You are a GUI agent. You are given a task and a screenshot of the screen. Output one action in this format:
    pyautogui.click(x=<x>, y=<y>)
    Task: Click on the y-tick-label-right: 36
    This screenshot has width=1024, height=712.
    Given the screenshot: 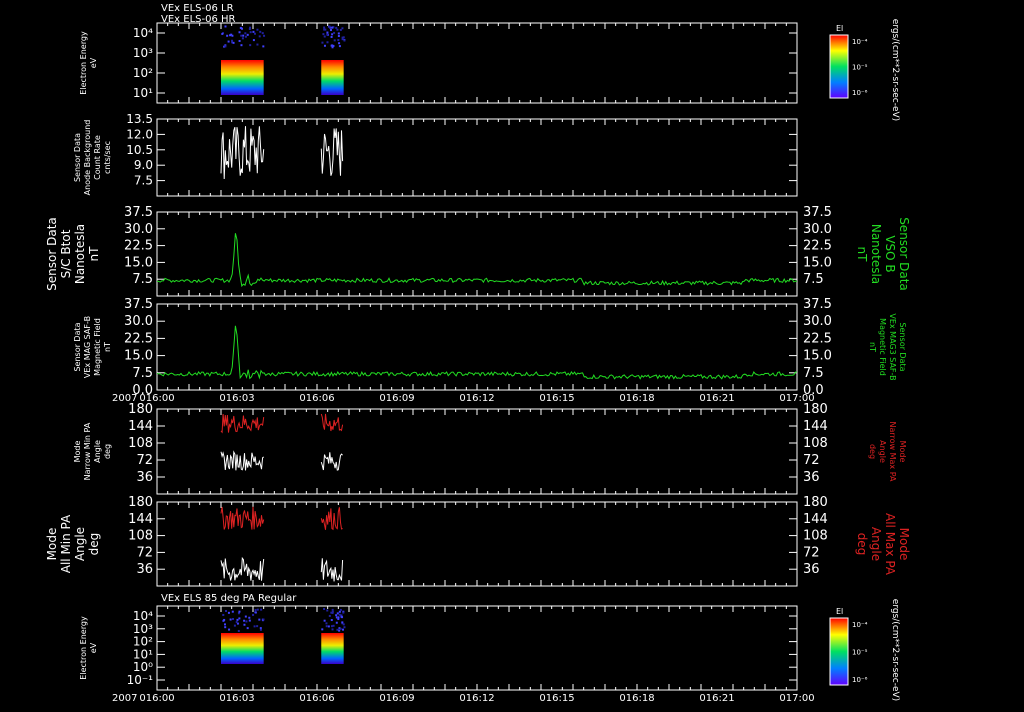 What is the action you would take?
    pyautogui.click(x=811, y=569)
    